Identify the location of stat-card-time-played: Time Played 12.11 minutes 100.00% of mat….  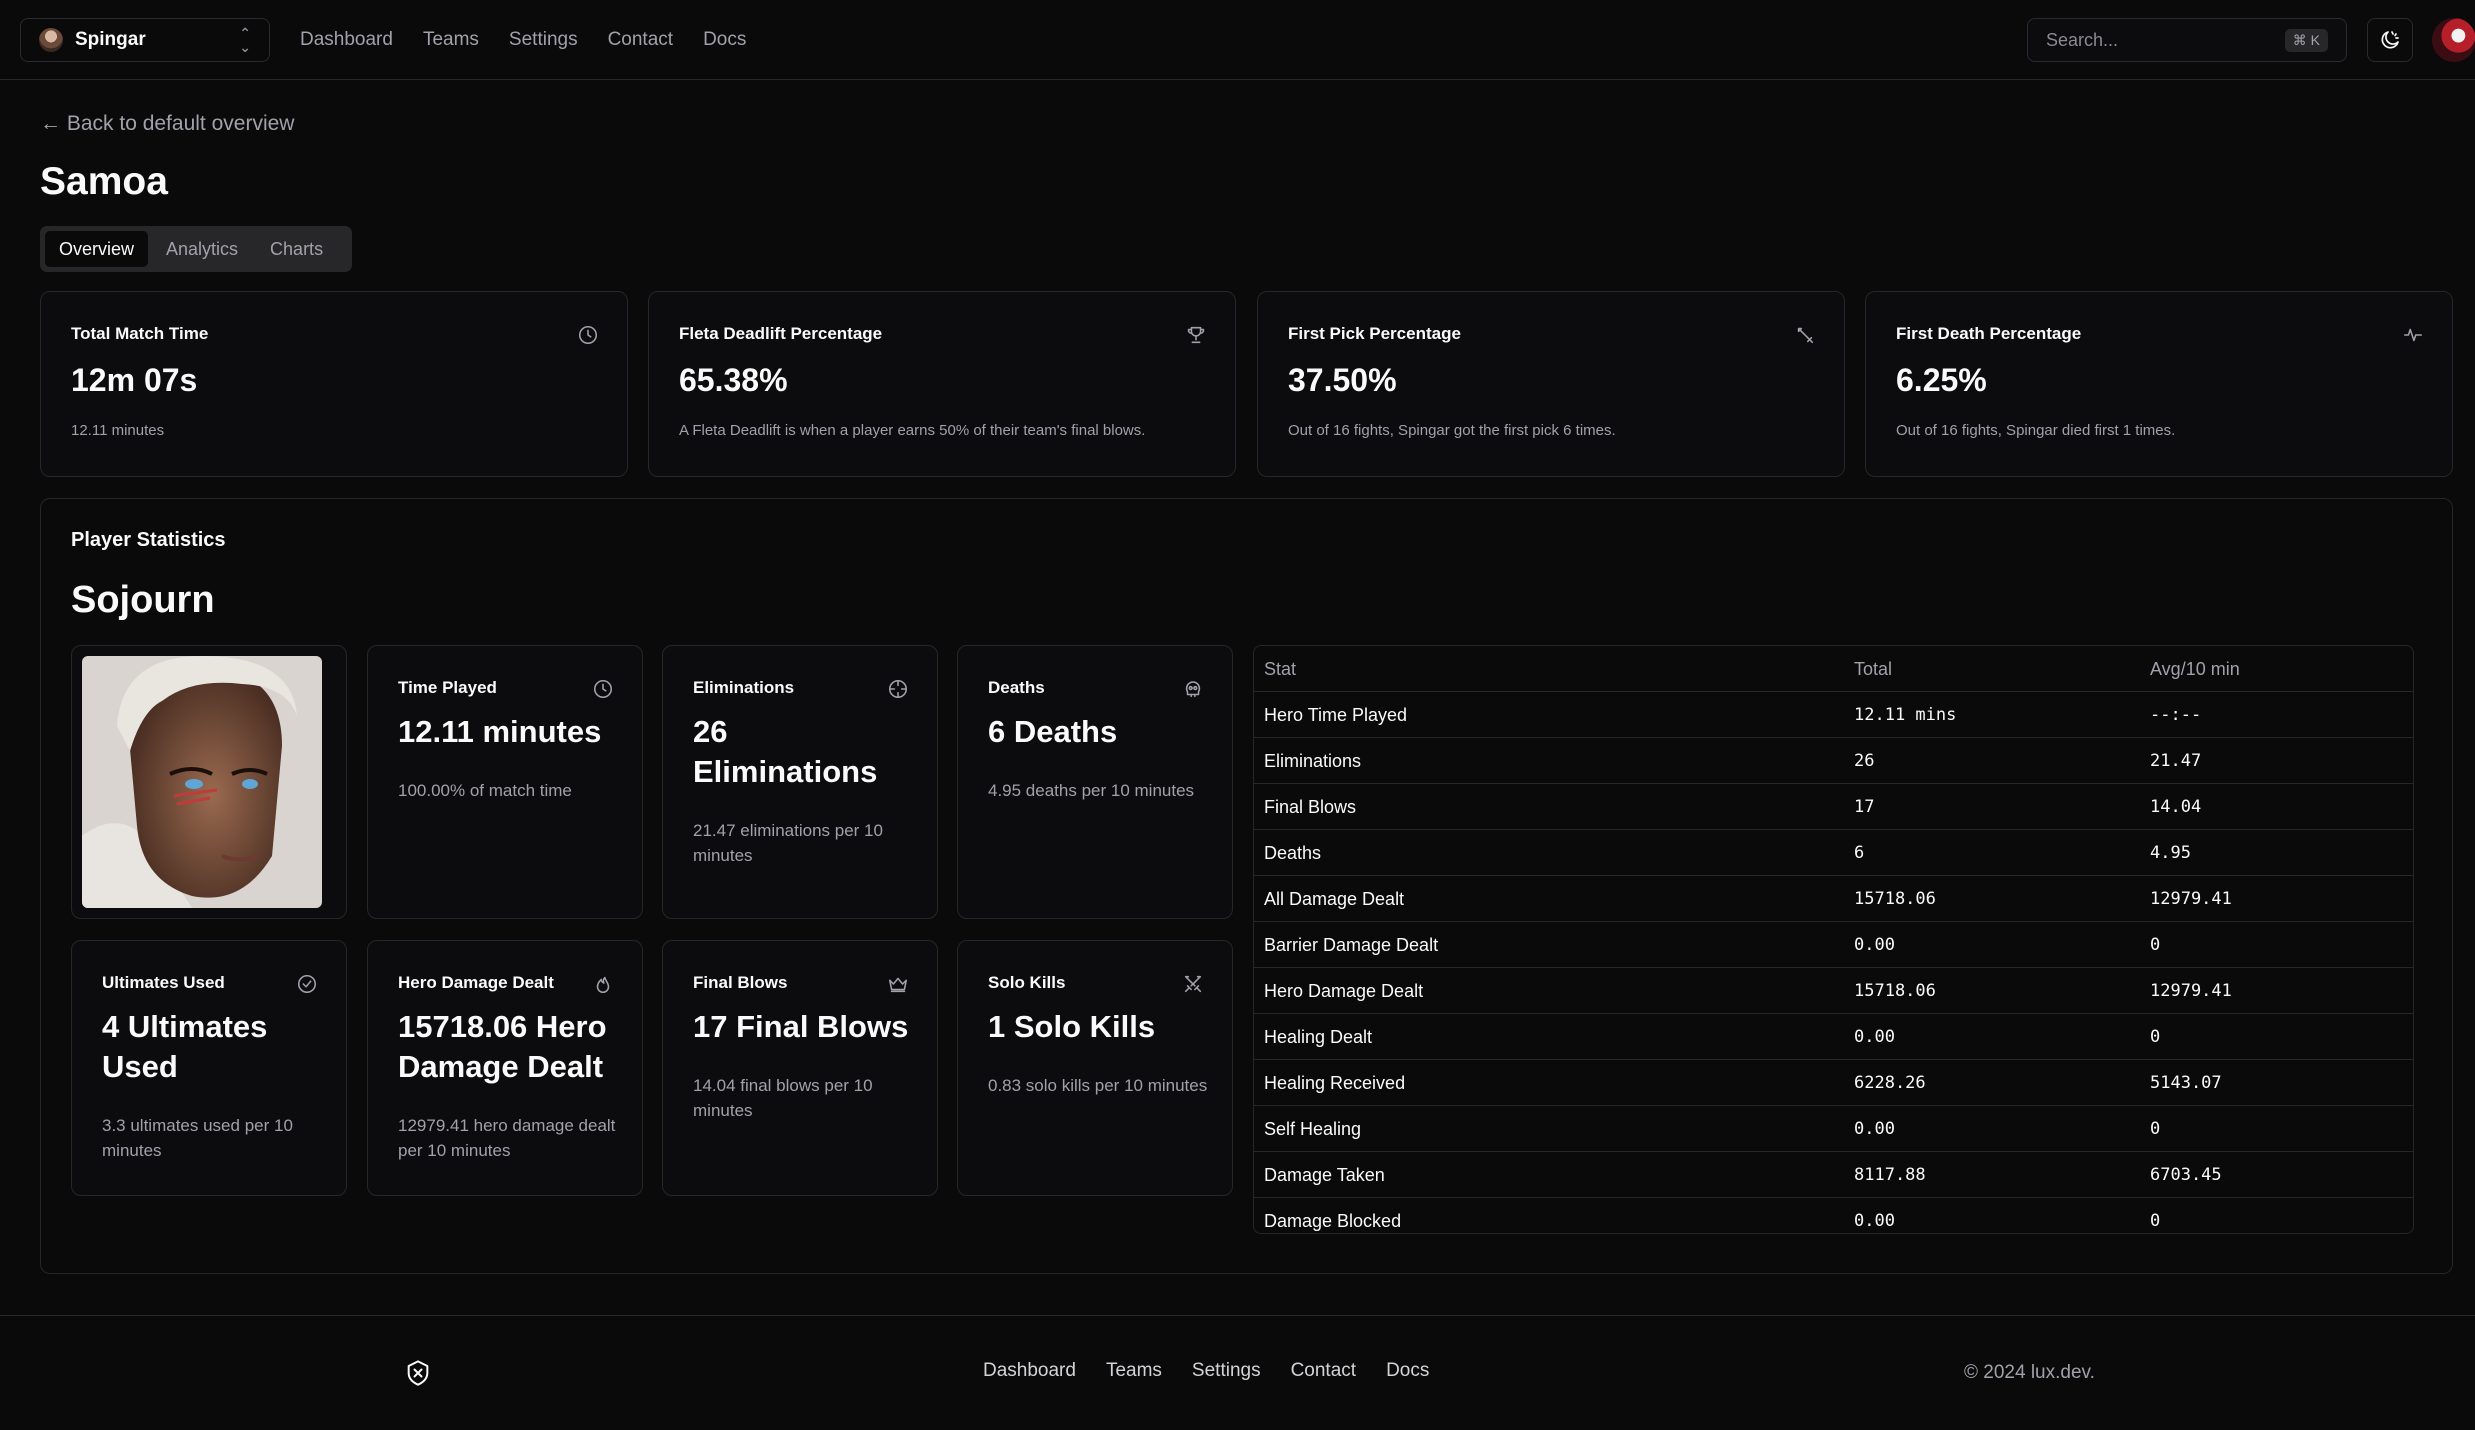
(505, 782).